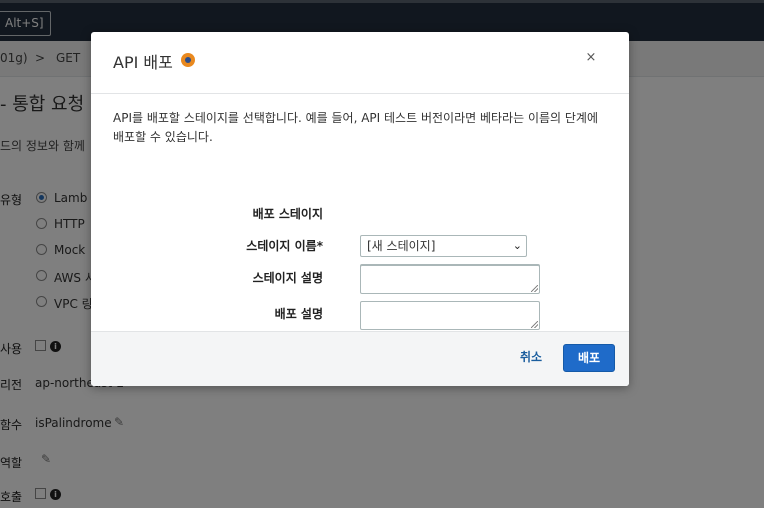  What do you see at coordinates (287, 214) in the screenshot?
I see `deploy-stage-label: 배포 스테이지` at bounding box center [287, 214].